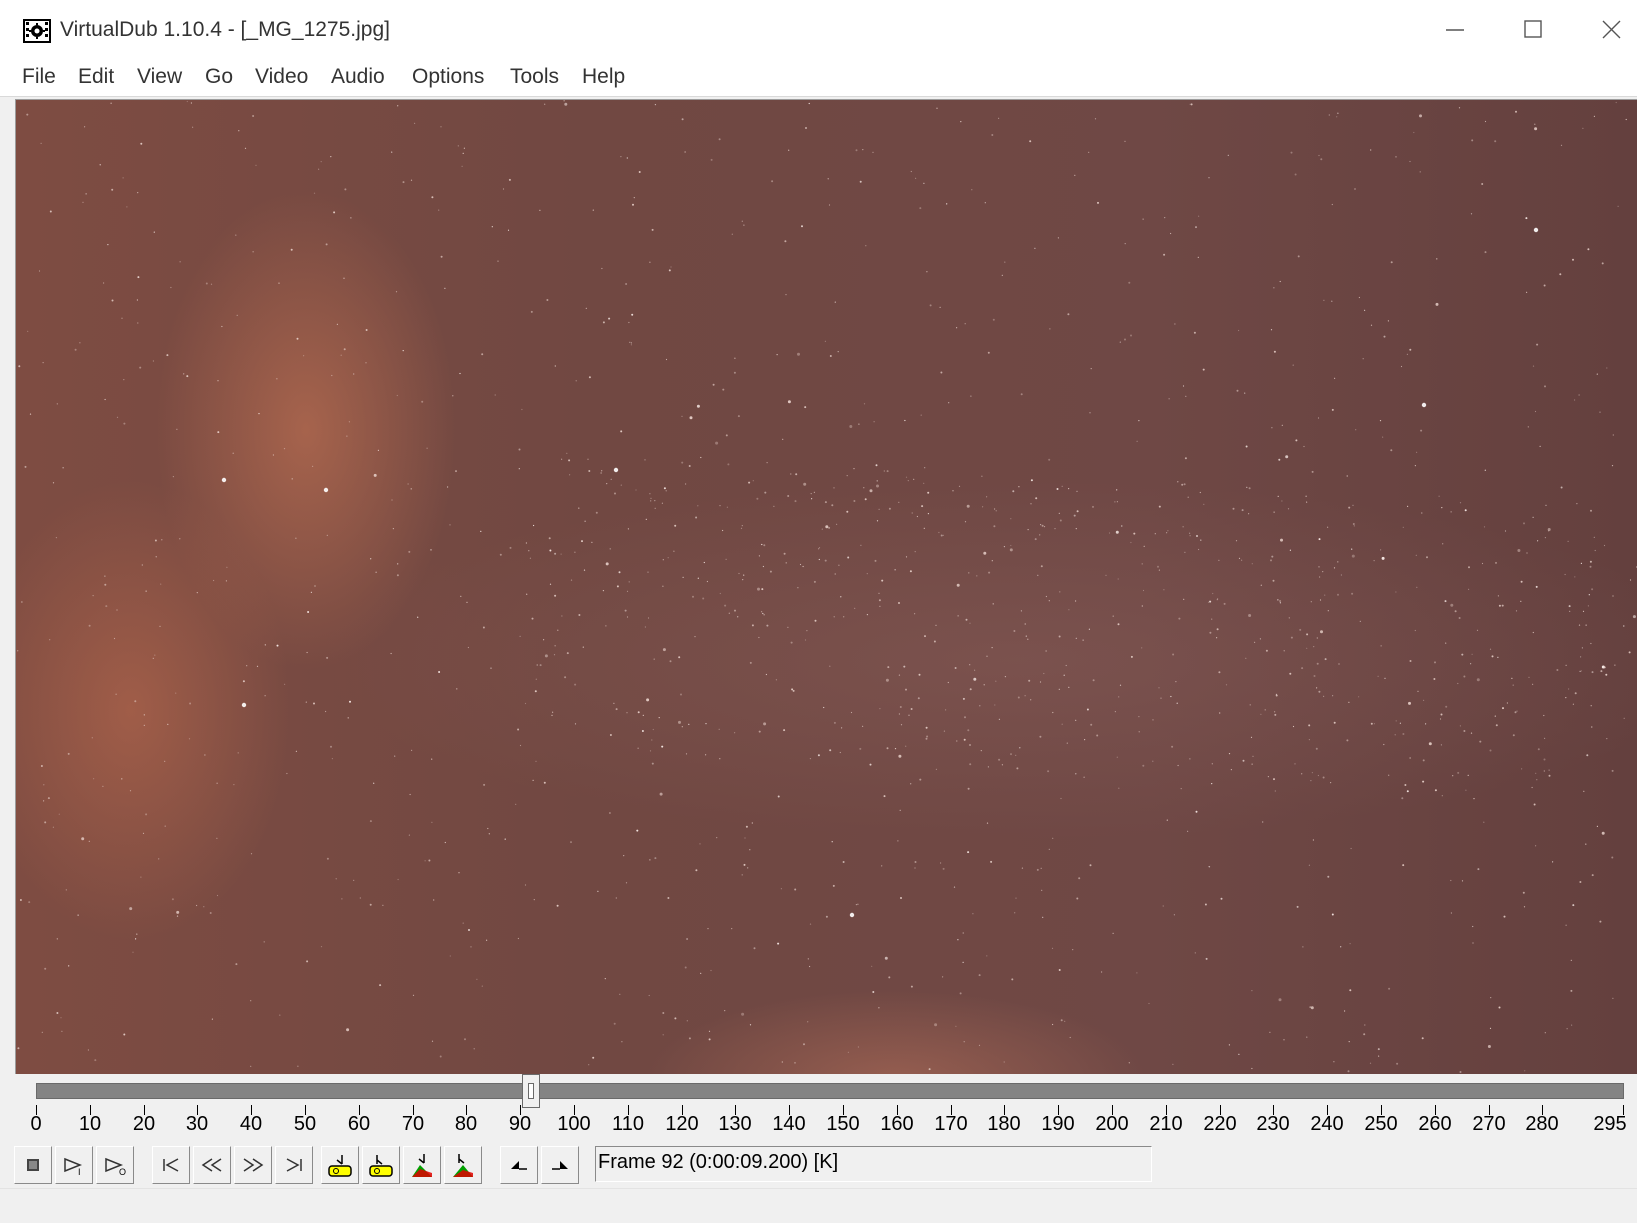  What do you see at coordinates (951, 1124) in the screenshot?
I see `timeline-tick-label: 170` at bounding box center [951, 1124].